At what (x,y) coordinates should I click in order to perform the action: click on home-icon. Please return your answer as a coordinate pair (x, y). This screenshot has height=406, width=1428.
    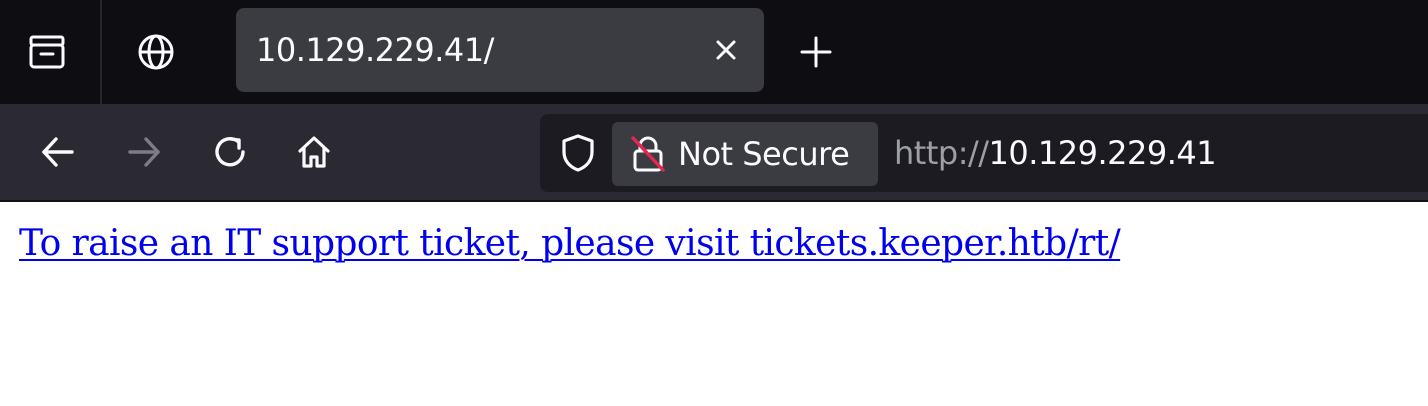
    Looking at the image, I should click on (314, 152).